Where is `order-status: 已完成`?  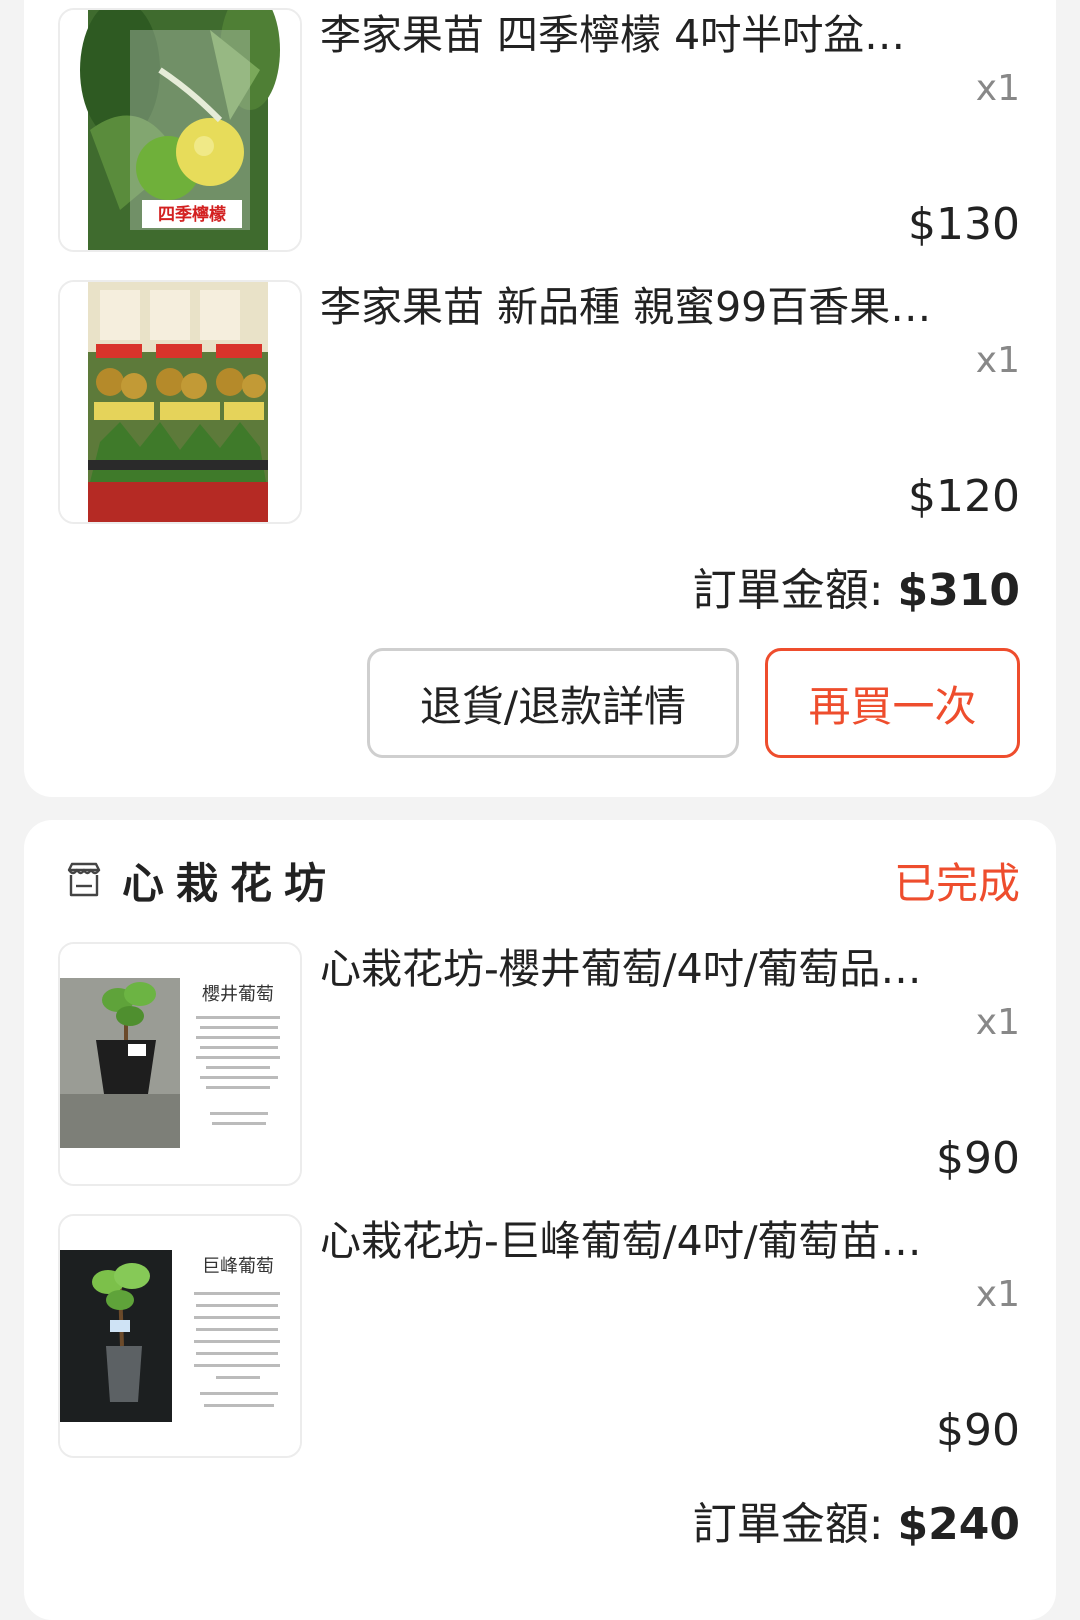
order-status: 已完成 is located at coordinates (956, 883).